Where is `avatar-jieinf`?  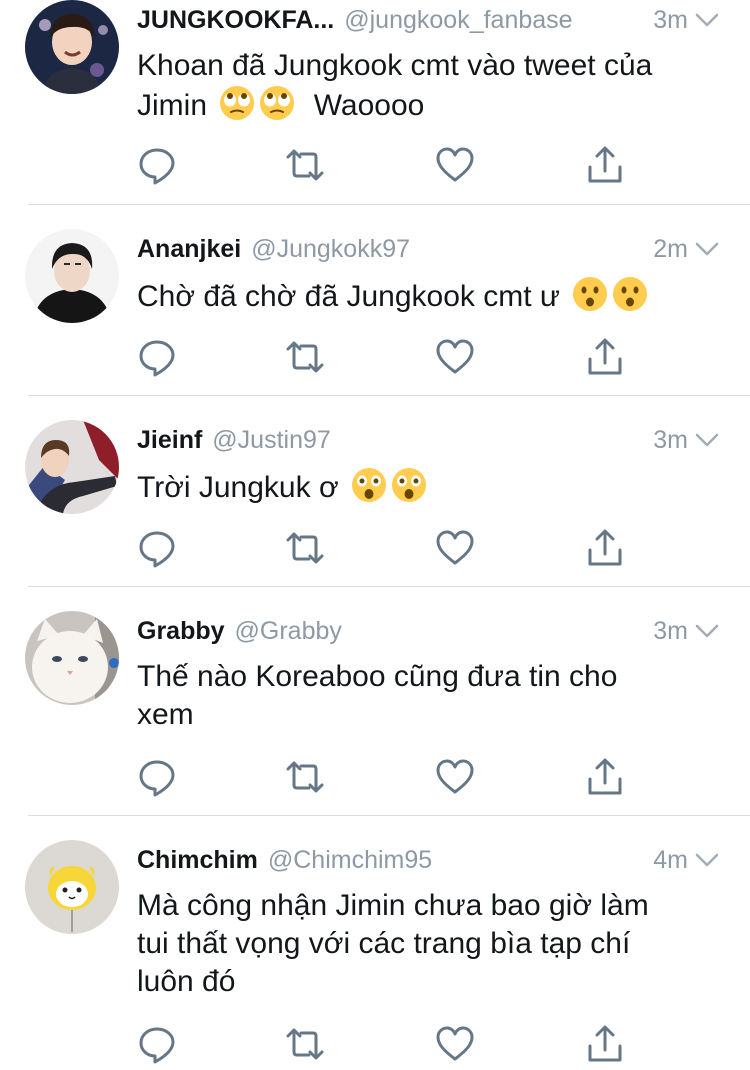
avatar-jieinf is located at coordinates (72, 467).